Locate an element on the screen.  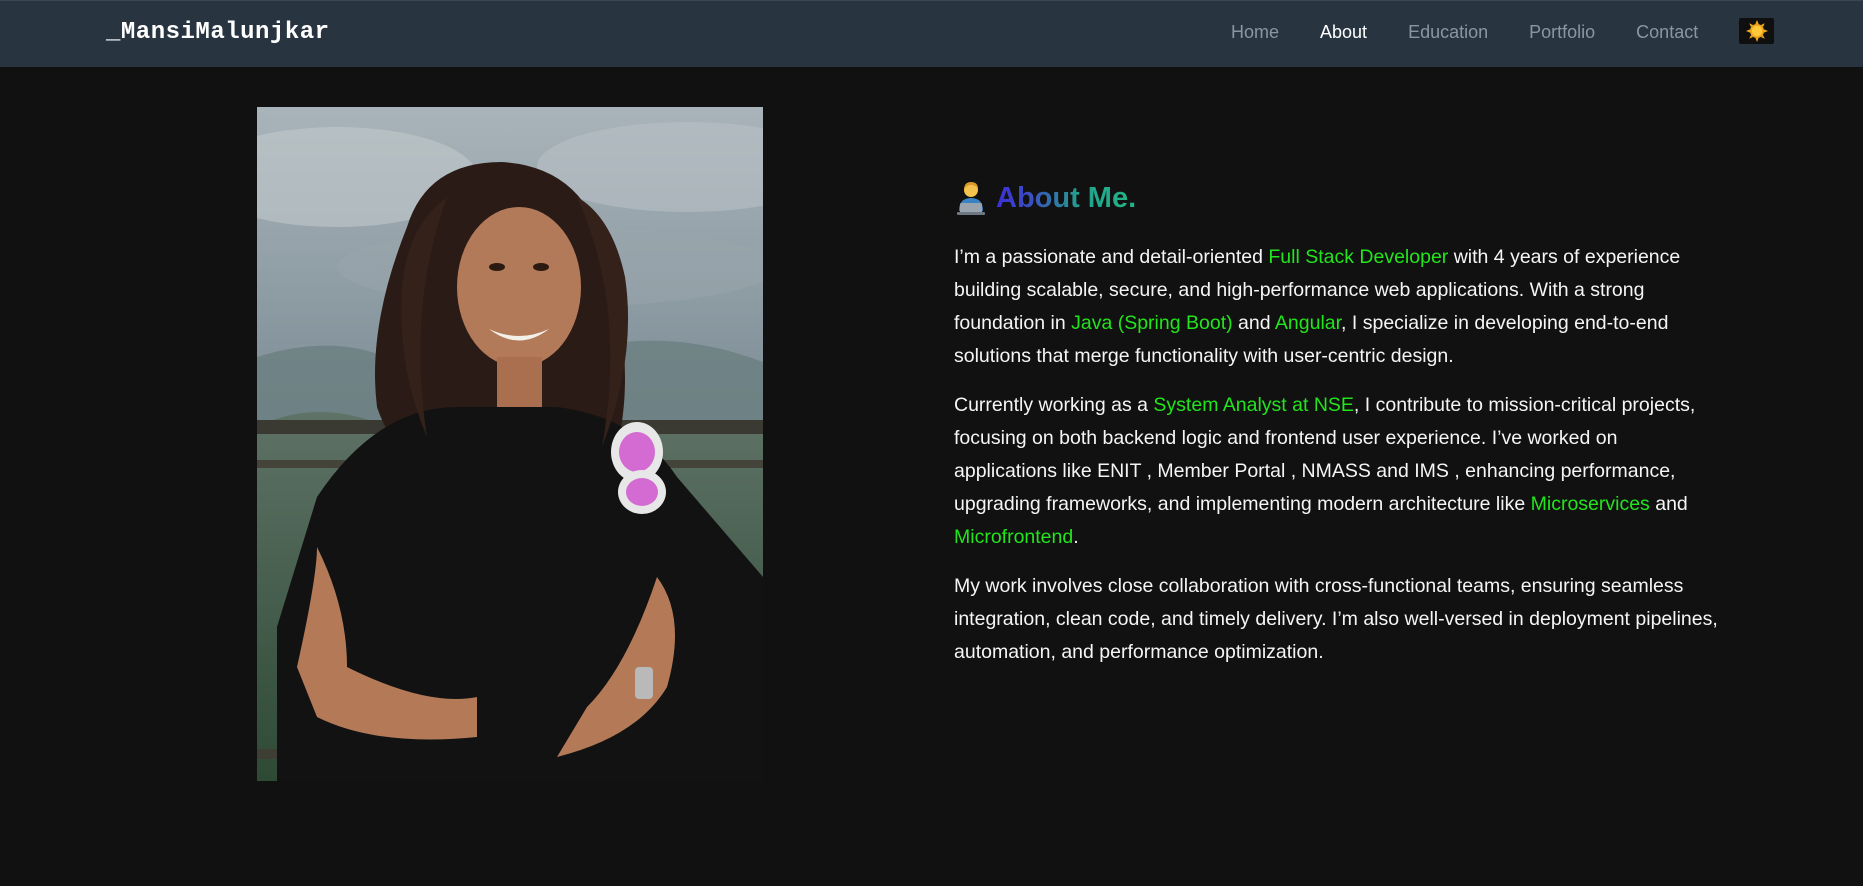
about-heading: About Me. is located at coordinates (1339, 198).